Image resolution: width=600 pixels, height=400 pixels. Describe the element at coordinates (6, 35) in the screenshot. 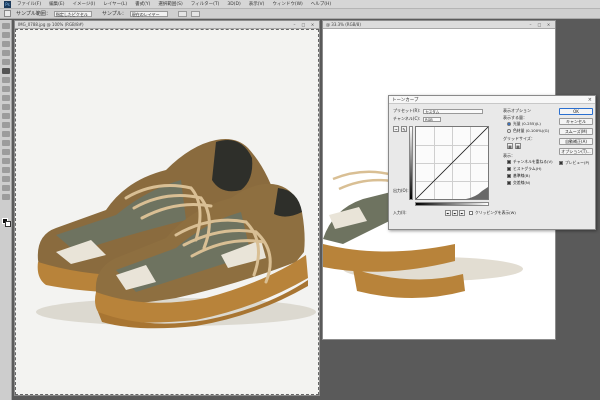

I see `marquee-tool-icon` at that location.